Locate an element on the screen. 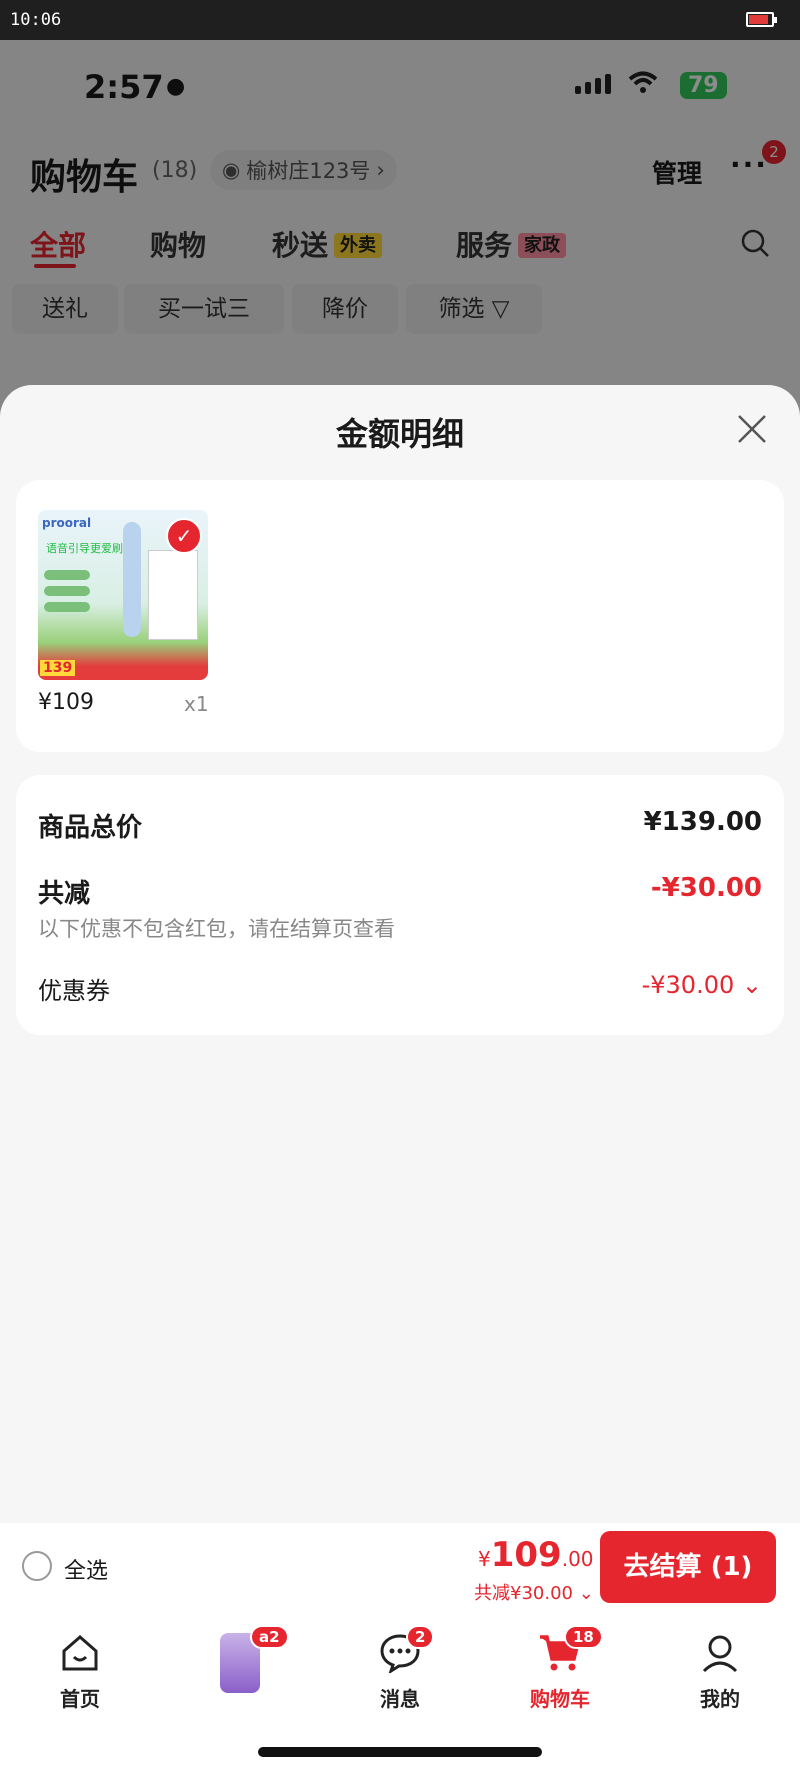  total-decimal: .00 is located at coordinates (577, 1559).